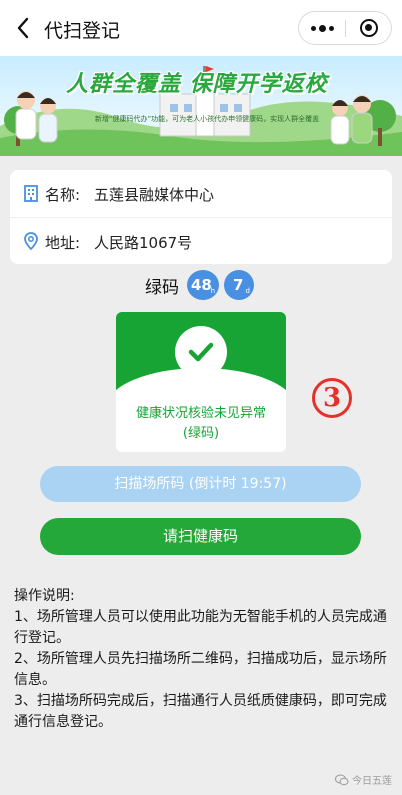 Image resolution: width=402 pixels, height=795 pixels. I want to click on hours-badge: 48 h, so click(203, 285).